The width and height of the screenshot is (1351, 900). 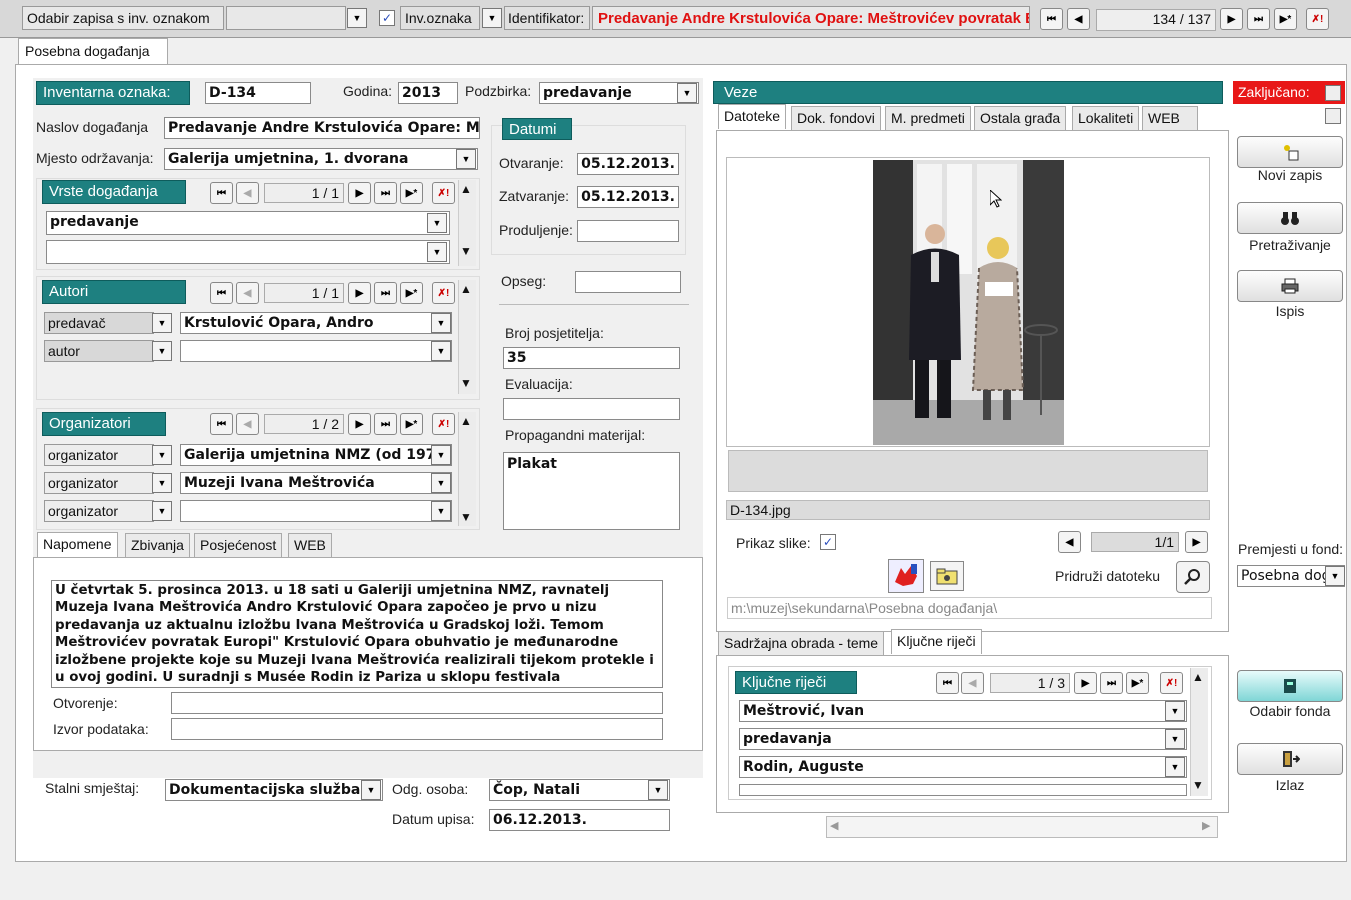 What do you see at coordinates (441, 511) in the screenshot?
I see `organizer-name-3-dropdown: ▼` at bounding box center [441, 511].